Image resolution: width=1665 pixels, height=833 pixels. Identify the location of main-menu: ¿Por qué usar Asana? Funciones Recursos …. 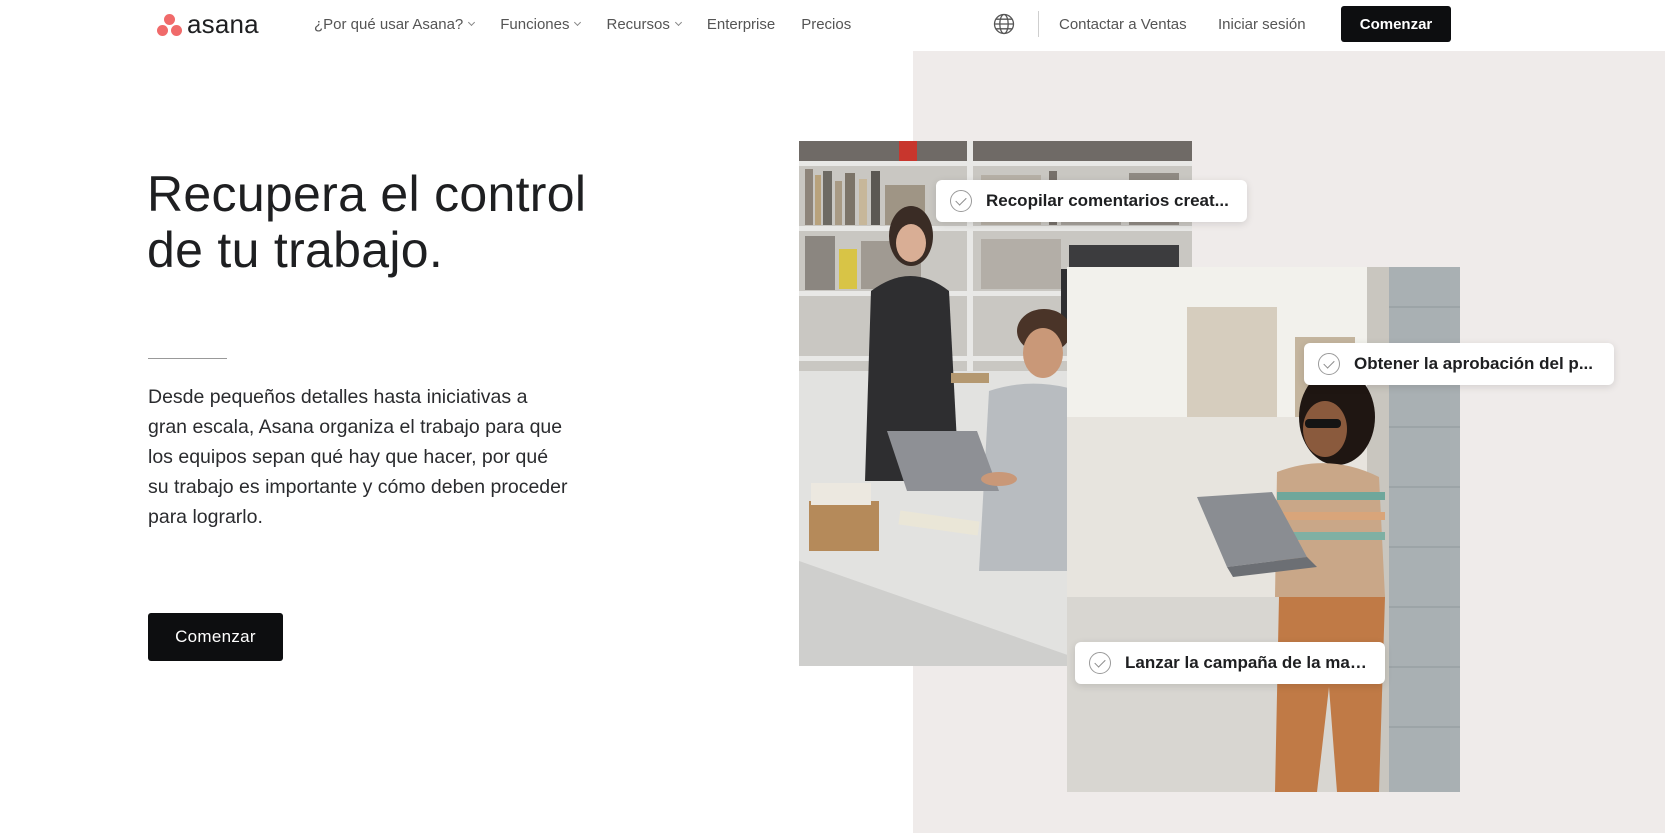
(595, 24).